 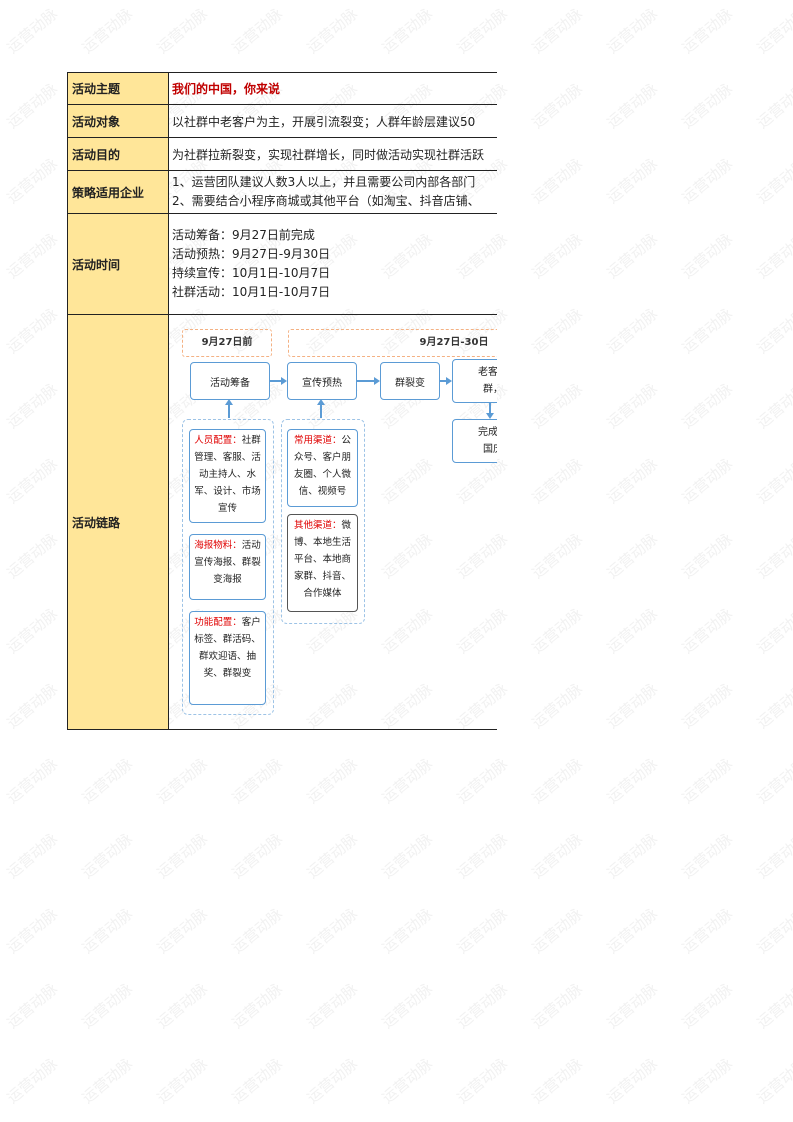 What do you see at coordinates (368, 380) in the screenshot?
I see `arrow-warmup-to-fission` at bounding box center [368, 380].